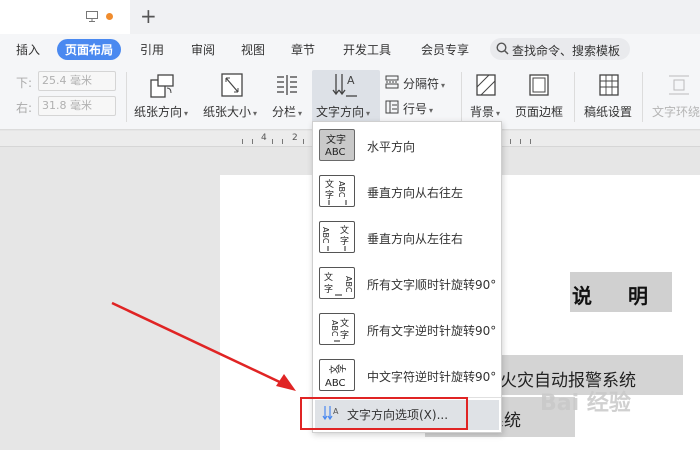 Image resolution: width=700 pixels, height=450 pixels. Describe the element at coordinates (392, 107) in the screenshot. I see `line-numbers-icon` at that location.